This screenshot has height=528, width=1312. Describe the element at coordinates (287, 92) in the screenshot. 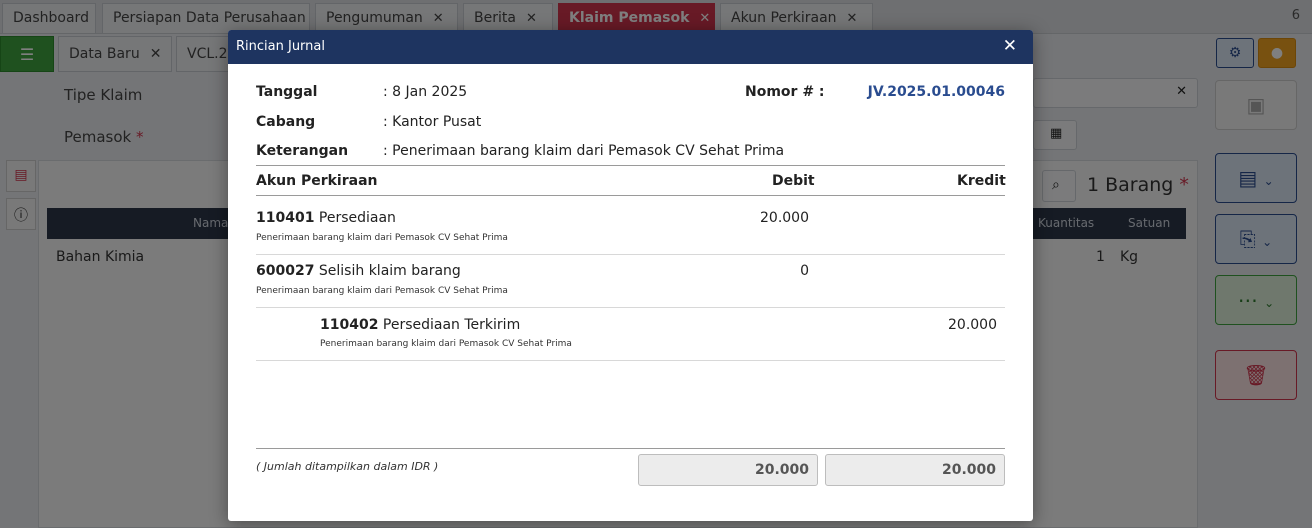

I see `tanggal-label: Tanggal` at that location.